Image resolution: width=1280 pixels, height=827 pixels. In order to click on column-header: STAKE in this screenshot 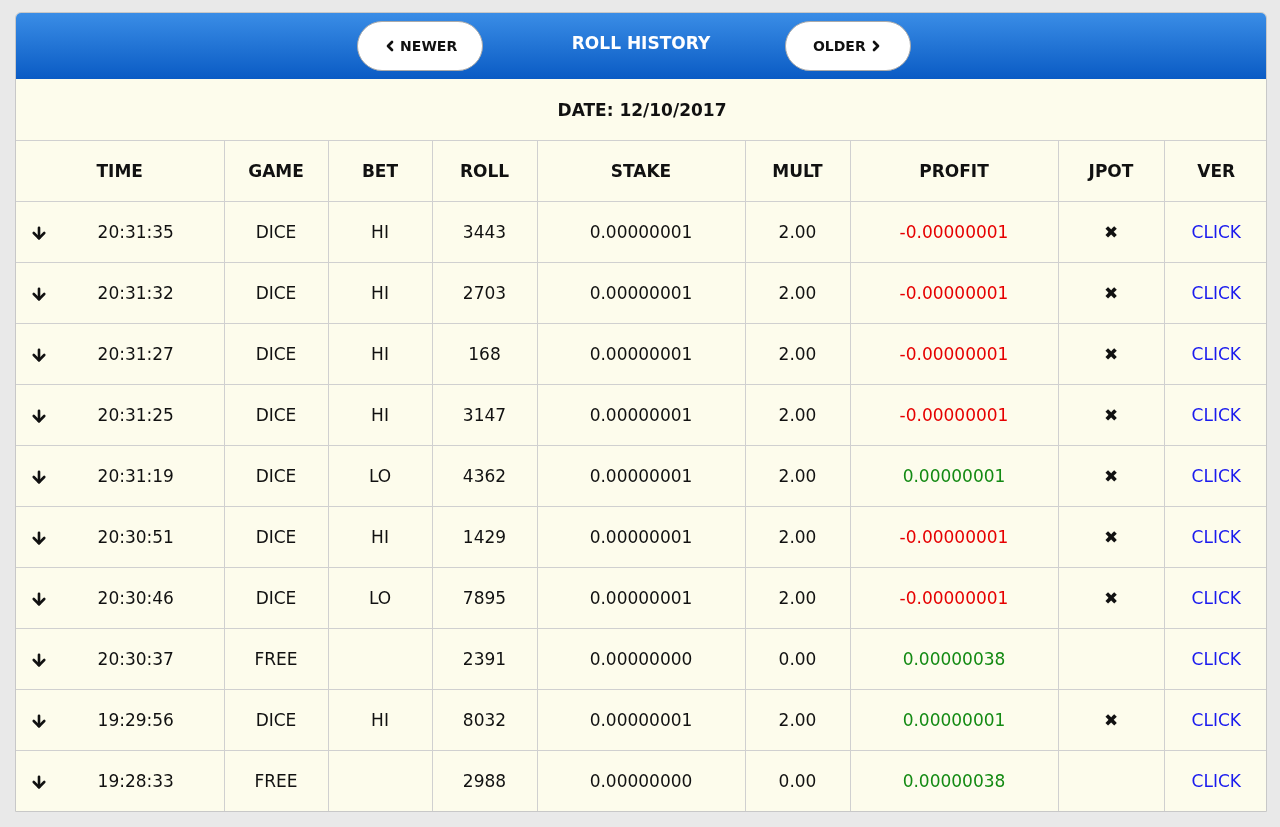, I will do `click(641, 171)`.